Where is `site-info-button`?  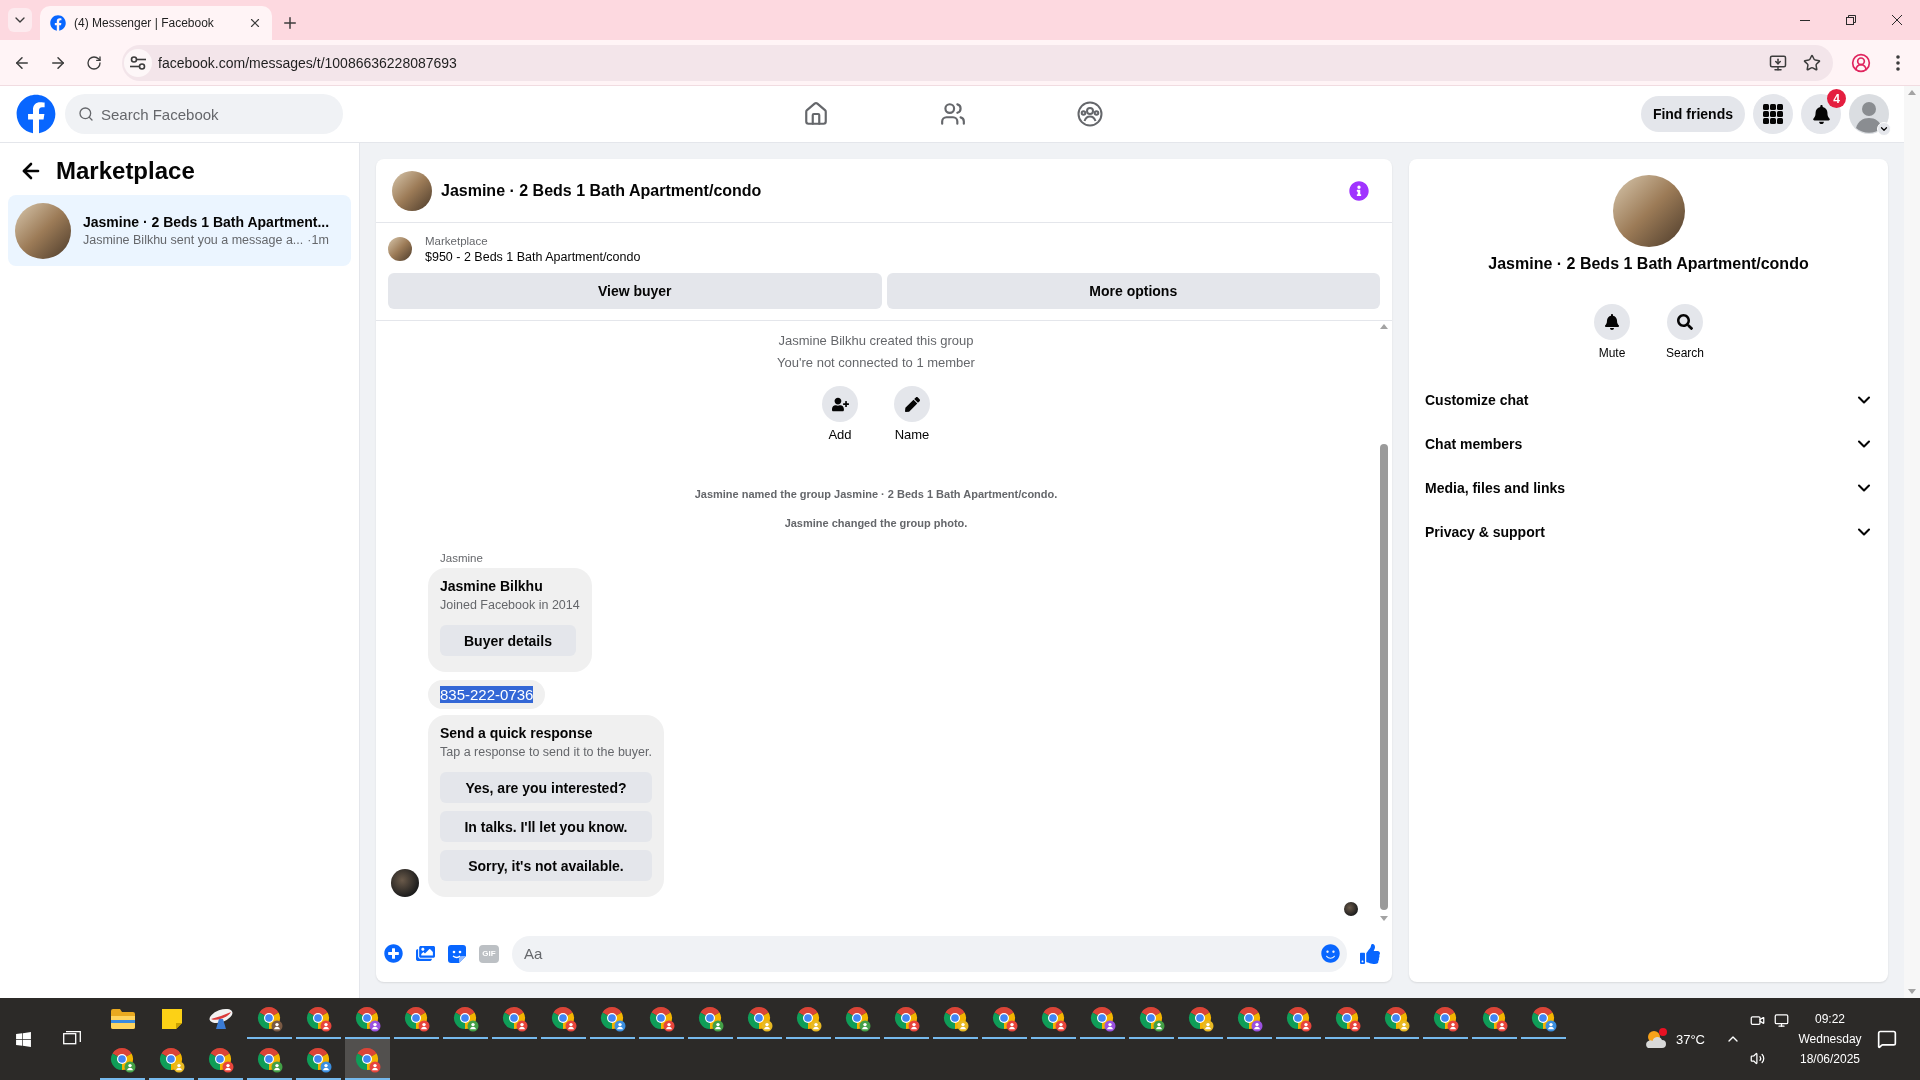 site-info-button is located at coordinates (138, 62).